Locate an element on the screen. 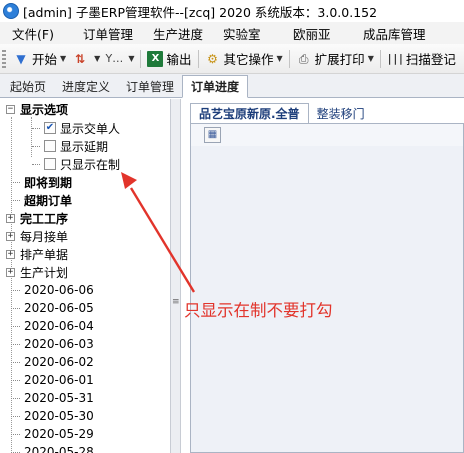 The width and height of the screenshot is (464, 453). tree-node-date: 2020-06-06 is located at coordinates (47, 290).